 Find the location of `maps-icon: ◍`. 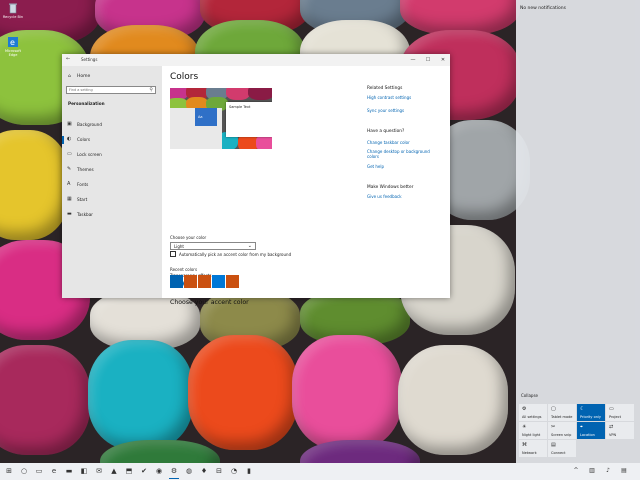

maps-icon: ◍ is located at coordinates (189, 471).